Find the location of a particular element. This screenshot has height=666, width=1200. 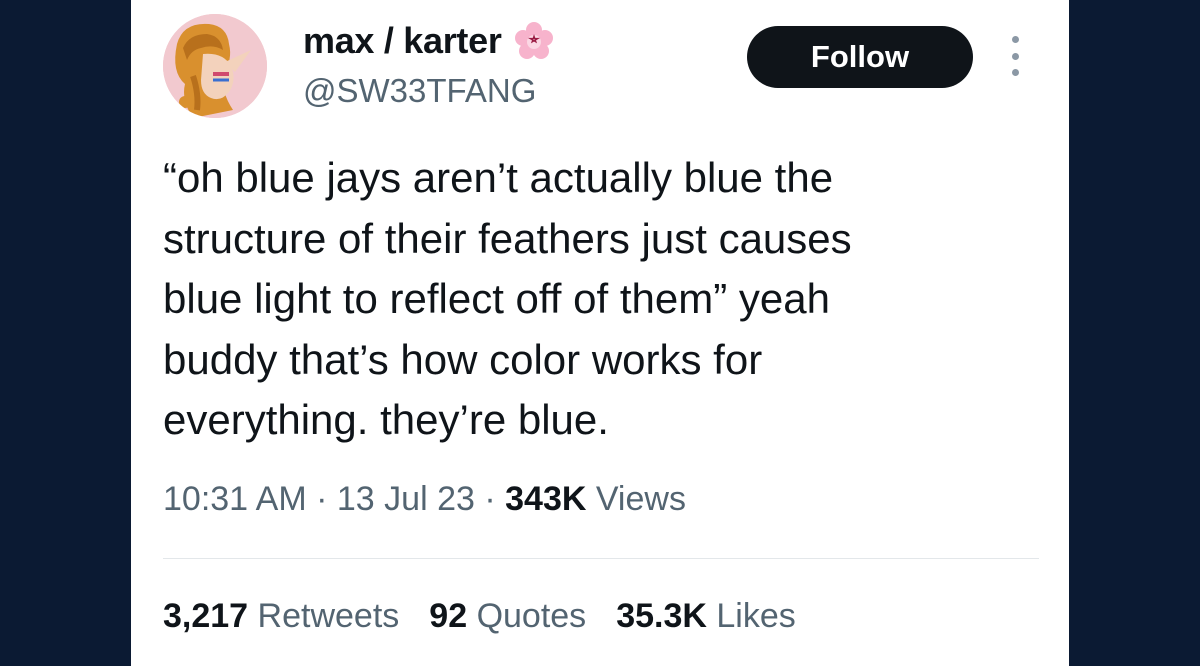

more-vertical-icon is located at coordinates (1015, 56).